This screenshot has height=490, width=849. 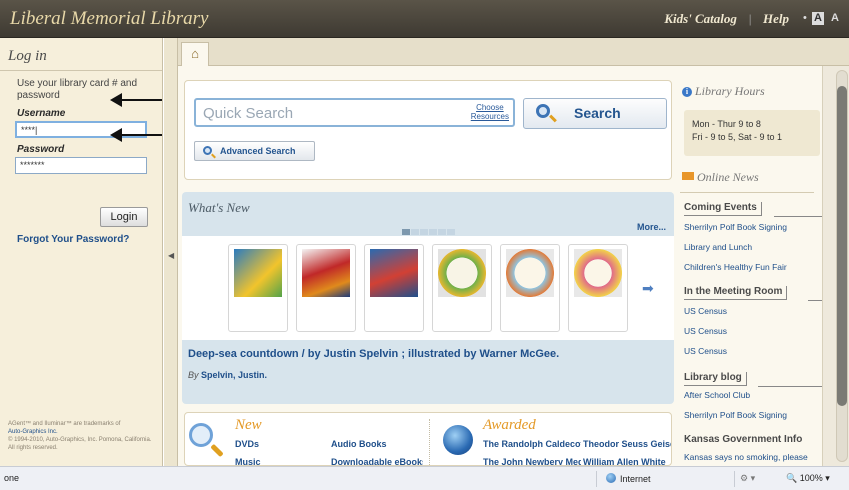 What do you see at coordinates (489, 116) in the screenshot?
I see `choose-resources-line-2: Resources` at bounding box center [489, 116].